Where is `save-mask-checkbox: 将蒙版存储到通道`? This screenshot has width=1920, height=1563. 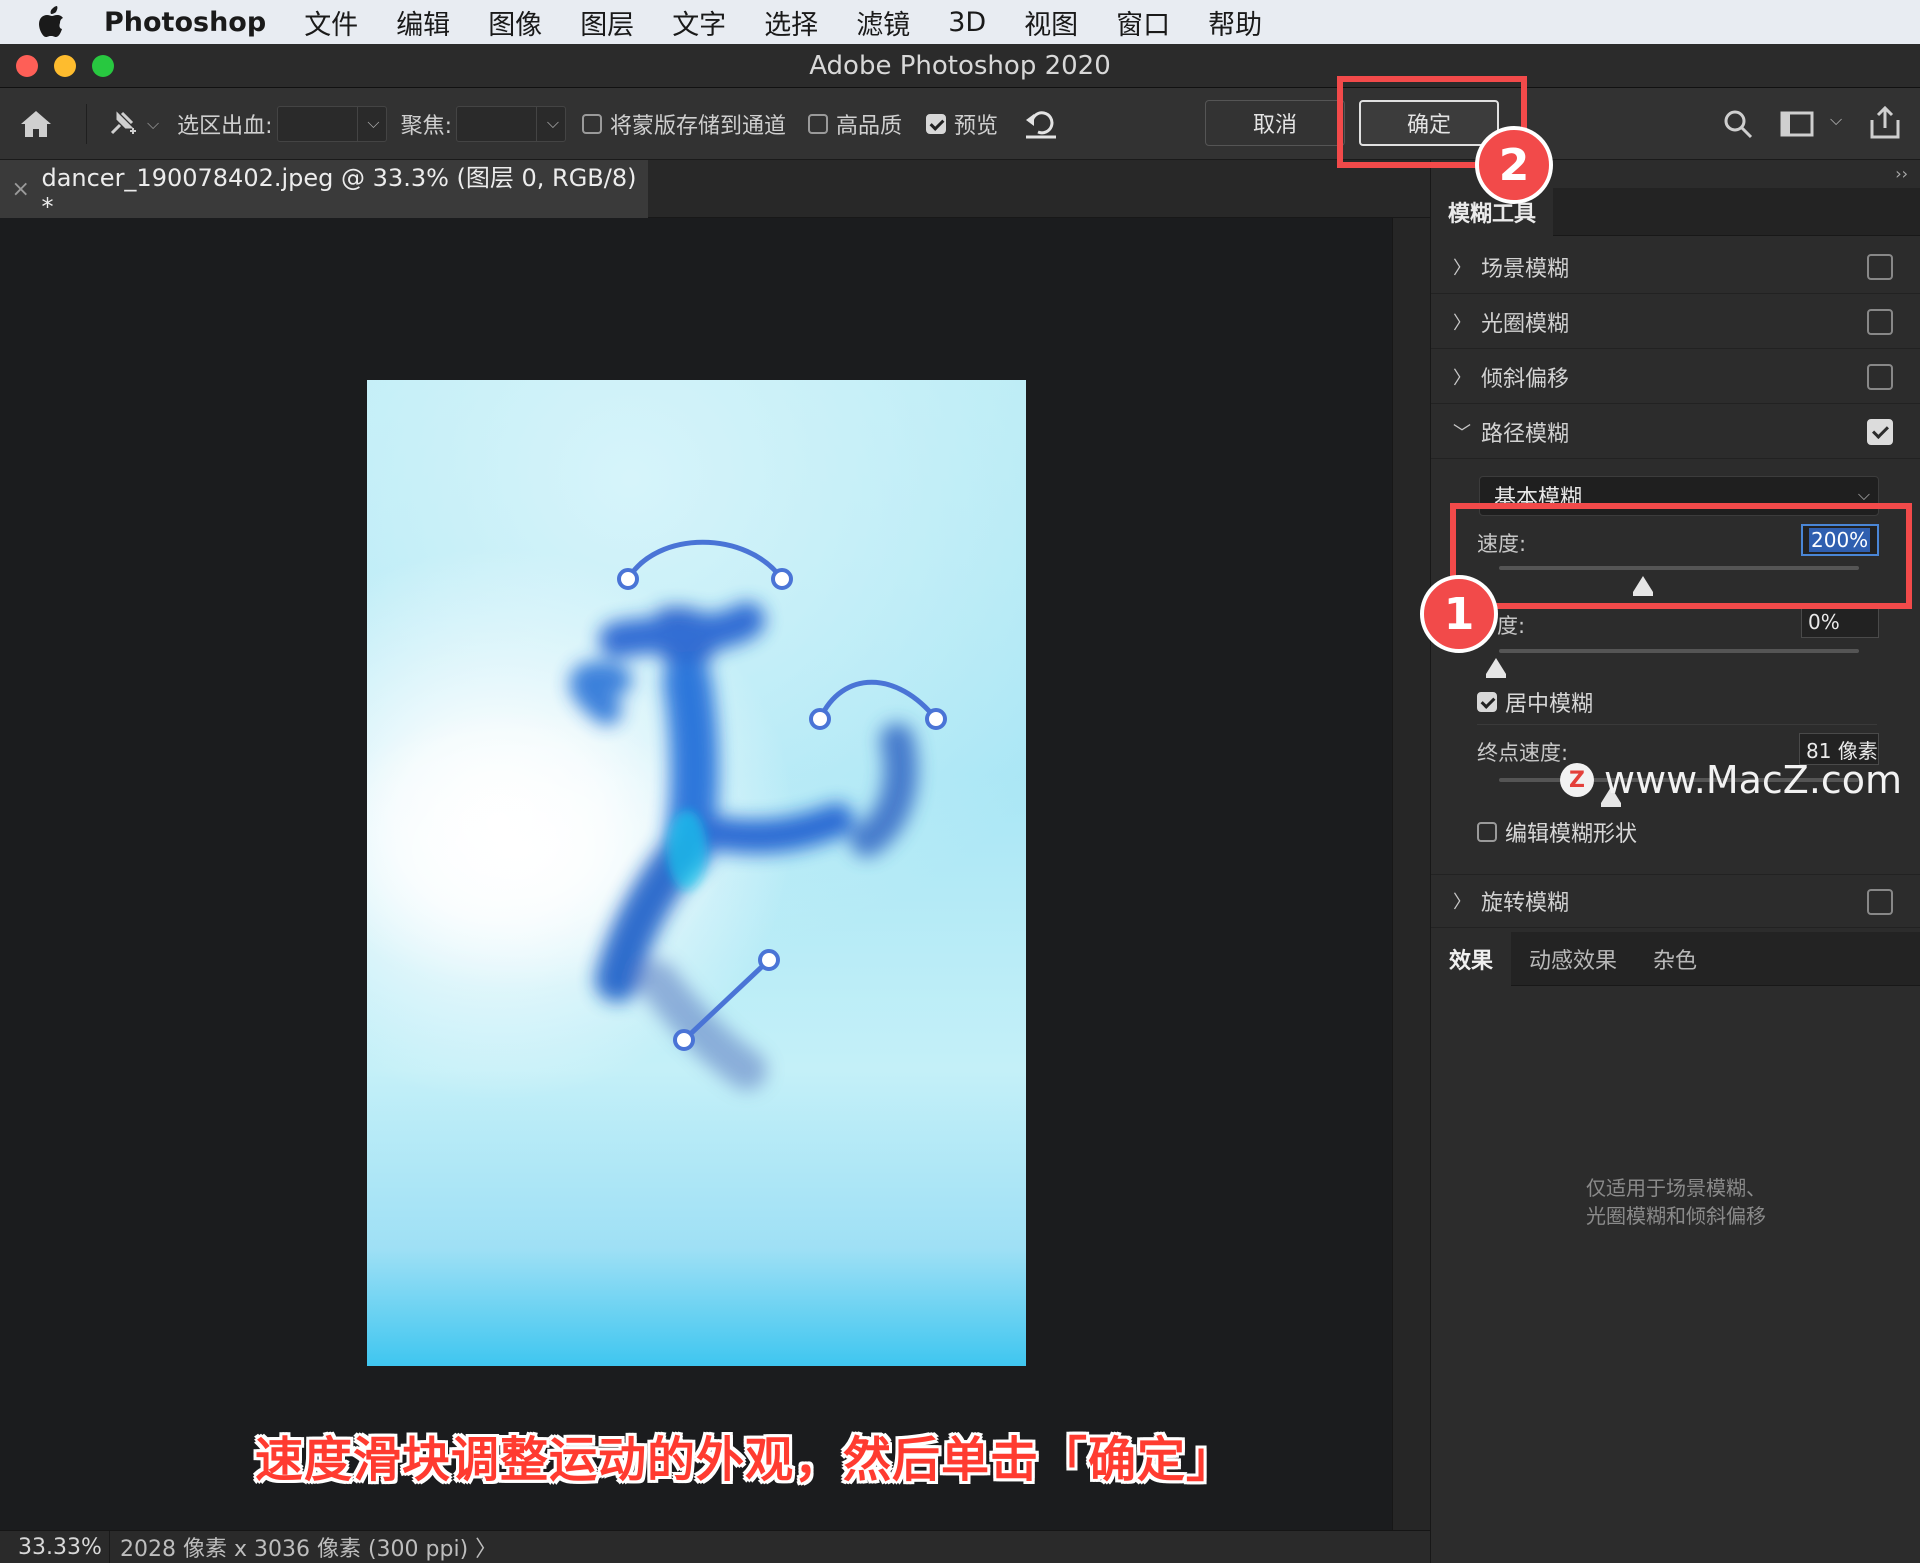
save-mask-checkbox: 将蒙版存储到通道 is located at coordinates (683, 124).